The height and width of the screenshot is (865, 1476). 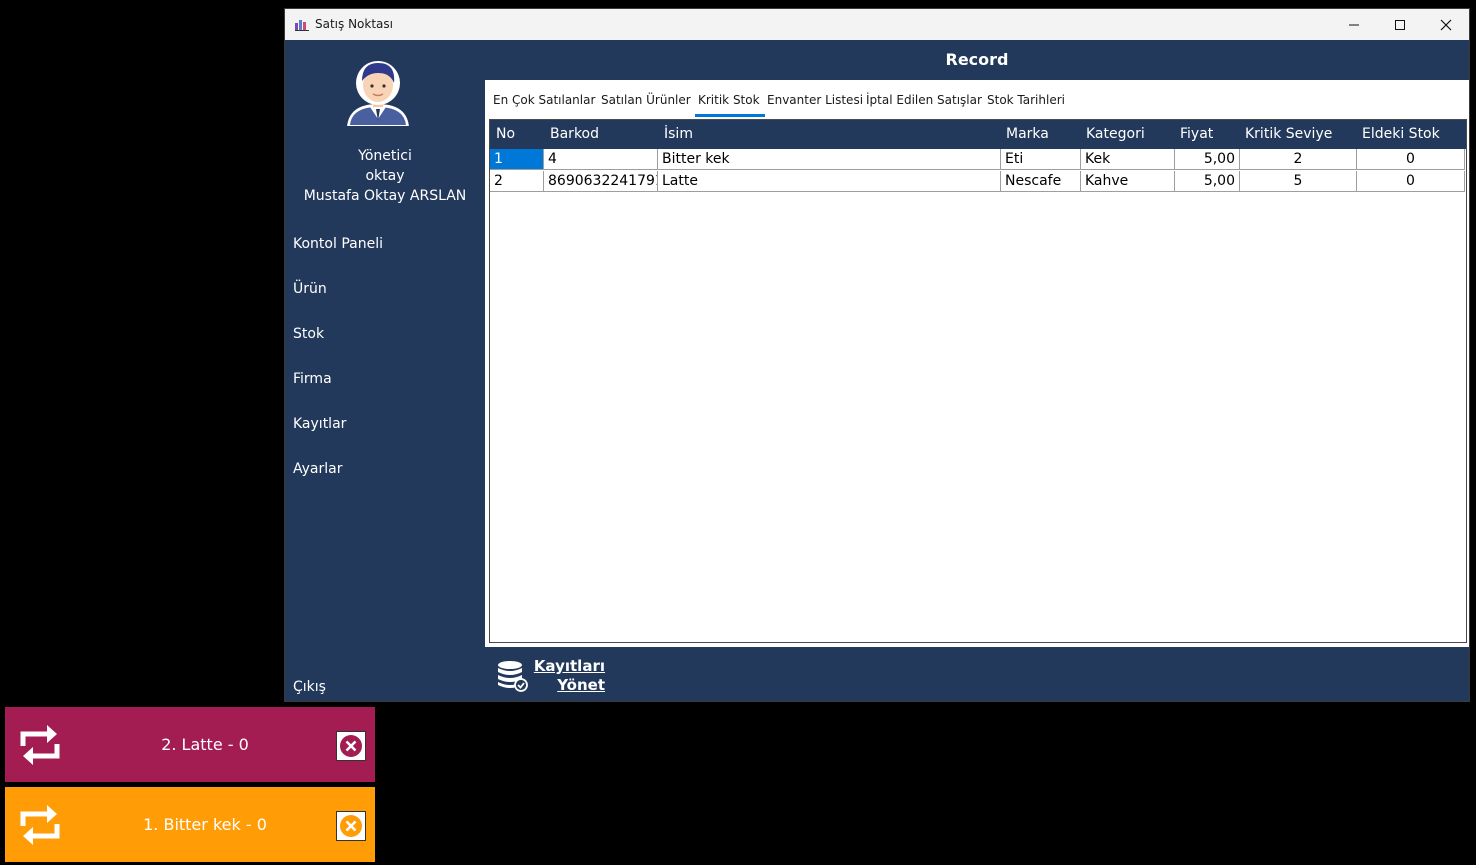 I want to click on notification-text: 2. Latte - 0, so click(x=205, y=744).